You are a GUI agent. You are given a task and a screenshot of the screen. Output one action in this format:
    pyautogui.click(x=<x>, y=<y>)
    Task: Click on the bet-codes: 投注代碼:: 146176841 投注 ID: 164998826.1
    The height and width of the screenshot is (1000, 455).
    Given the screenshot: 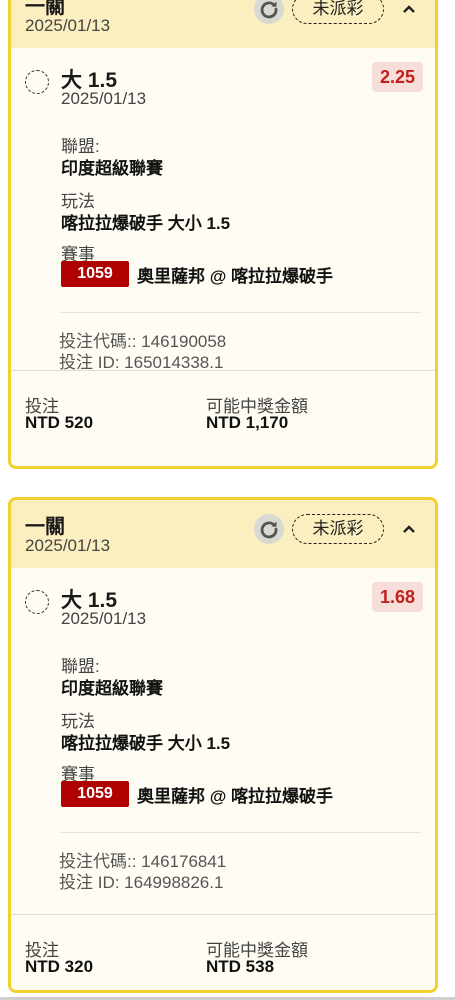 What is the action you would take?
    pyautogui.click(x=142, y=872)
    